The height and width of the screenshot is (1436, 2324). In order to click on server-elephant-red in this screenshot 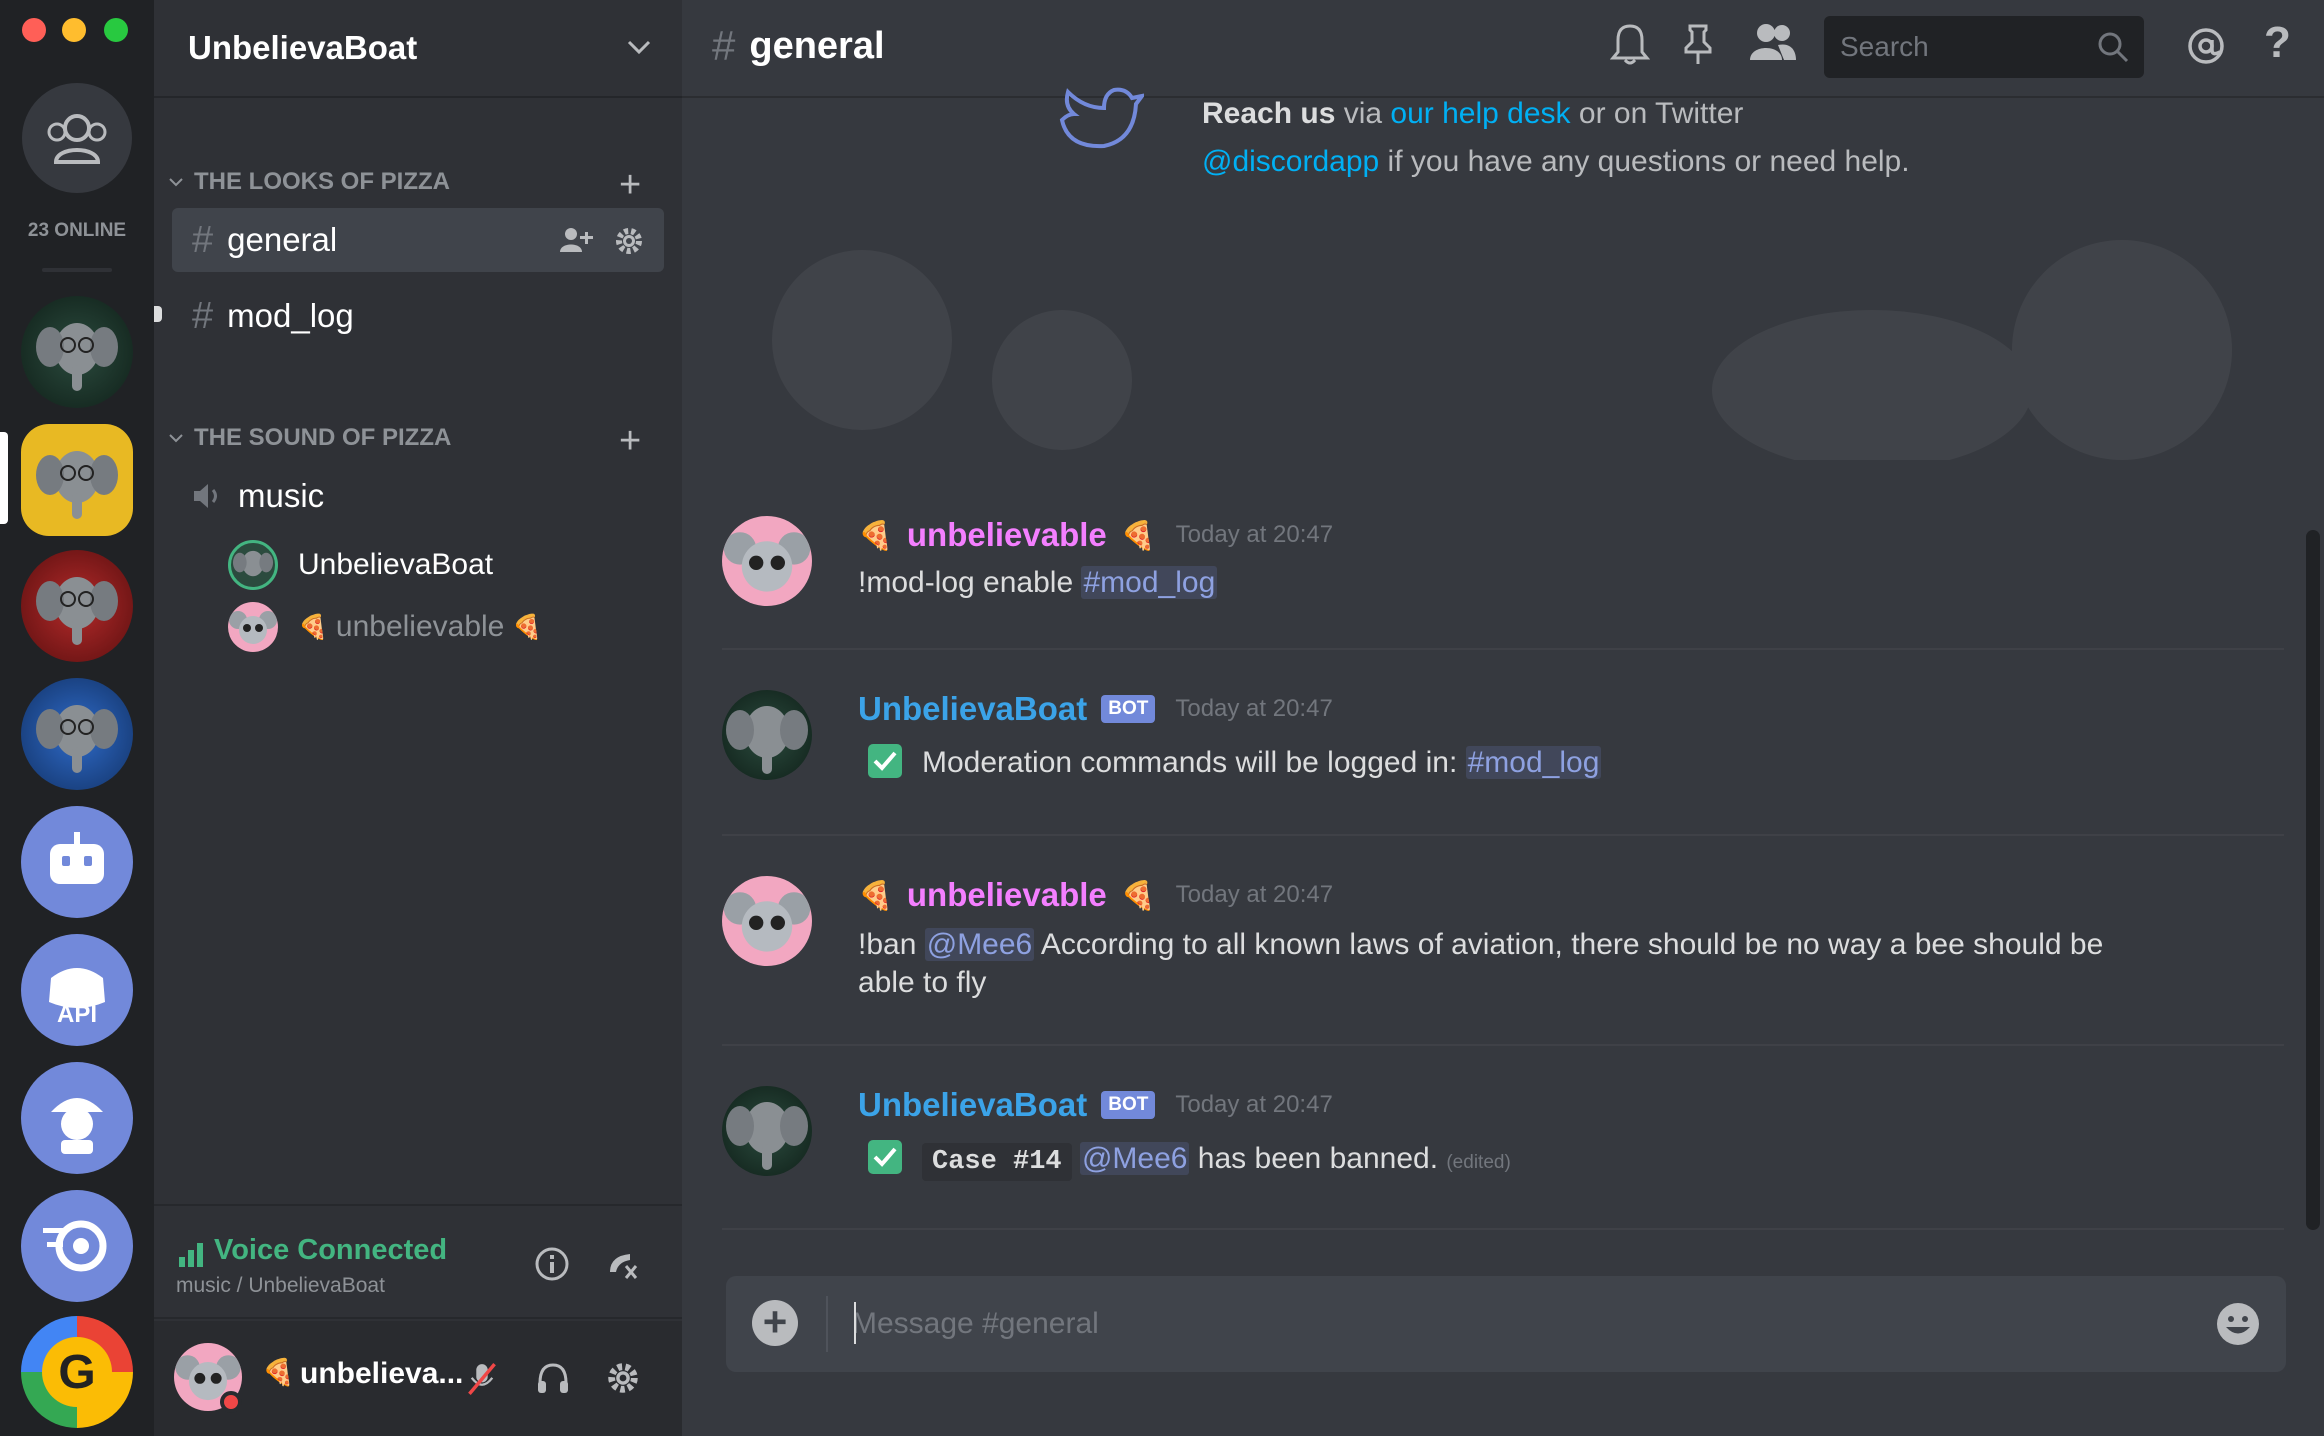, I will do `click(77, 606)`.